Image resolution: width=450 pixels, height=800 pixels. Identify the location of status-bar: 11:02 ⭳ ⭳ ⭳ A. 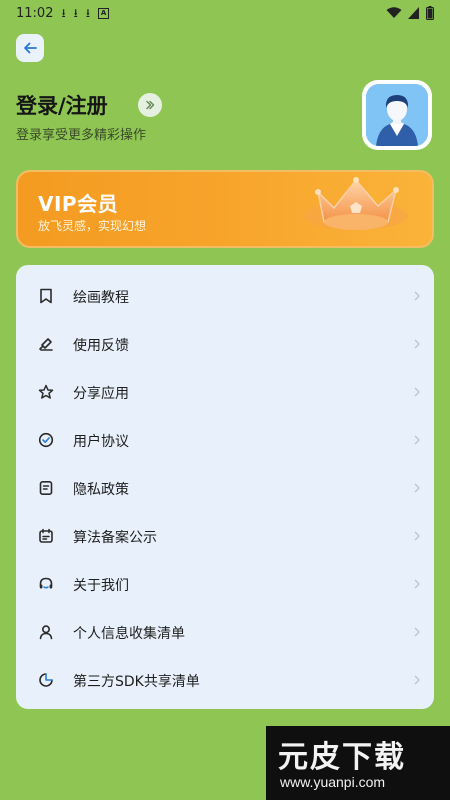
(225, 13).